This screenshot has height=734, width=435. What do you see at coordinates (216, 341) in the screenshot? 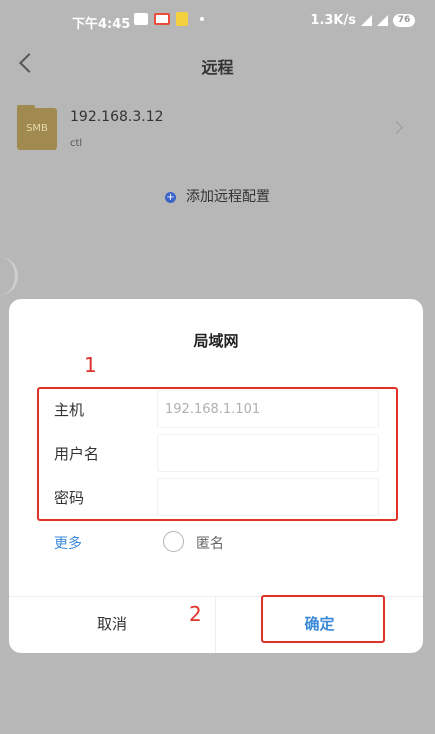
I see `dialog-title: 局域网` at bounding box center [216, 341].